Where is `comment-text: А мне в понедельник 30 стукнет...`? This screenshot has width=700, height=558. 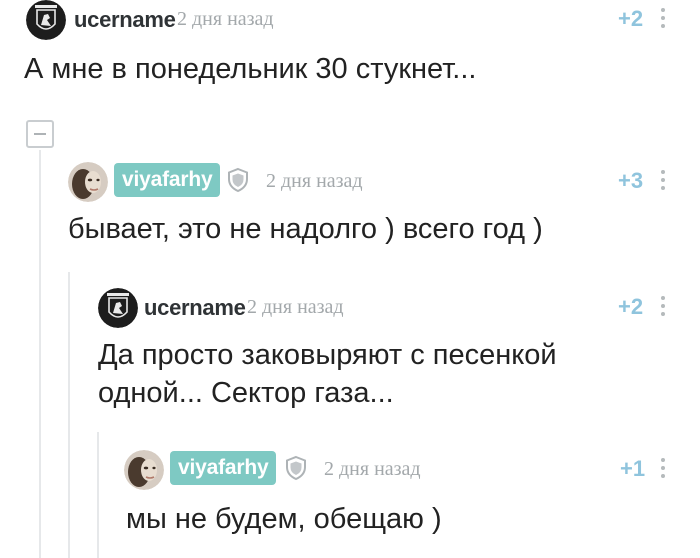
comment-text: А мне в понедельник 30 стукнет... is located at coordinates (250, 69).